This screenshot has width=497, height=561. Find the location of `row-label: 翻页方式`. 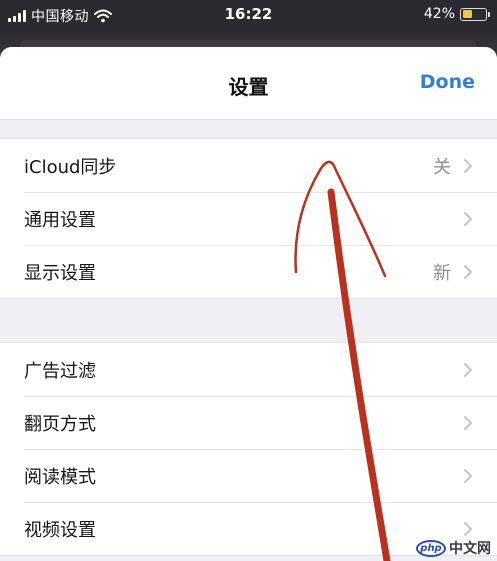

row-label: 翻页方式 is located at coordinates (60, 424).